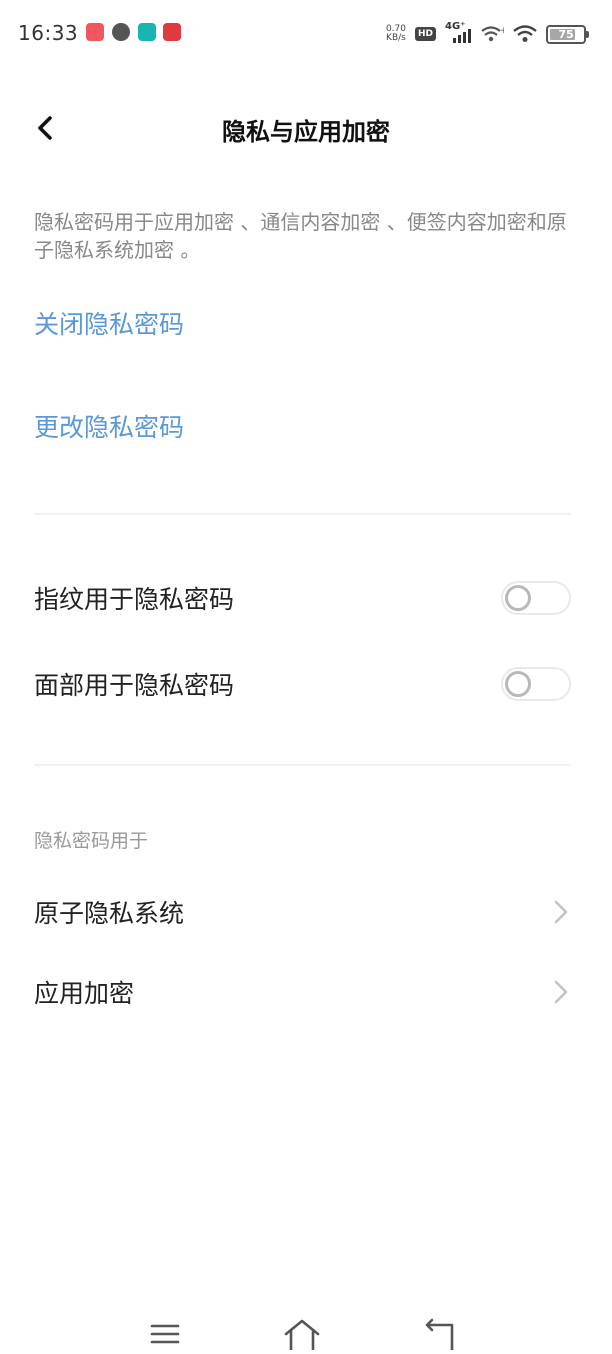  Describe the element at coordinates (84, 993) in the screenshot. I see `list-item-label: 应用加密` at that location.